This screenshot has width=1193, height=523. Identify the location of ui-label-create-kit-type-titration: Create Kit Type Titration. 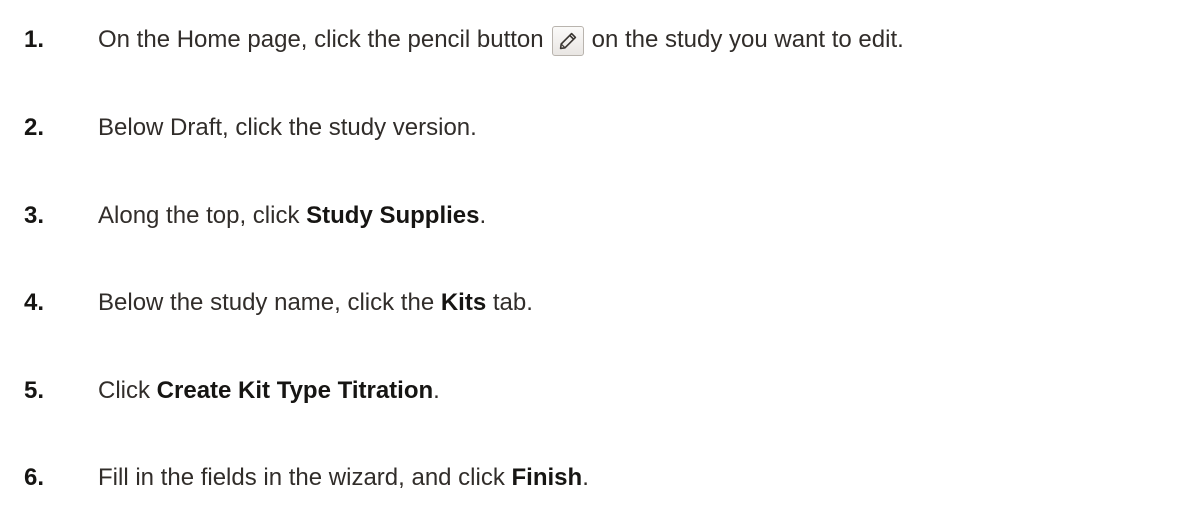
(295, 390).